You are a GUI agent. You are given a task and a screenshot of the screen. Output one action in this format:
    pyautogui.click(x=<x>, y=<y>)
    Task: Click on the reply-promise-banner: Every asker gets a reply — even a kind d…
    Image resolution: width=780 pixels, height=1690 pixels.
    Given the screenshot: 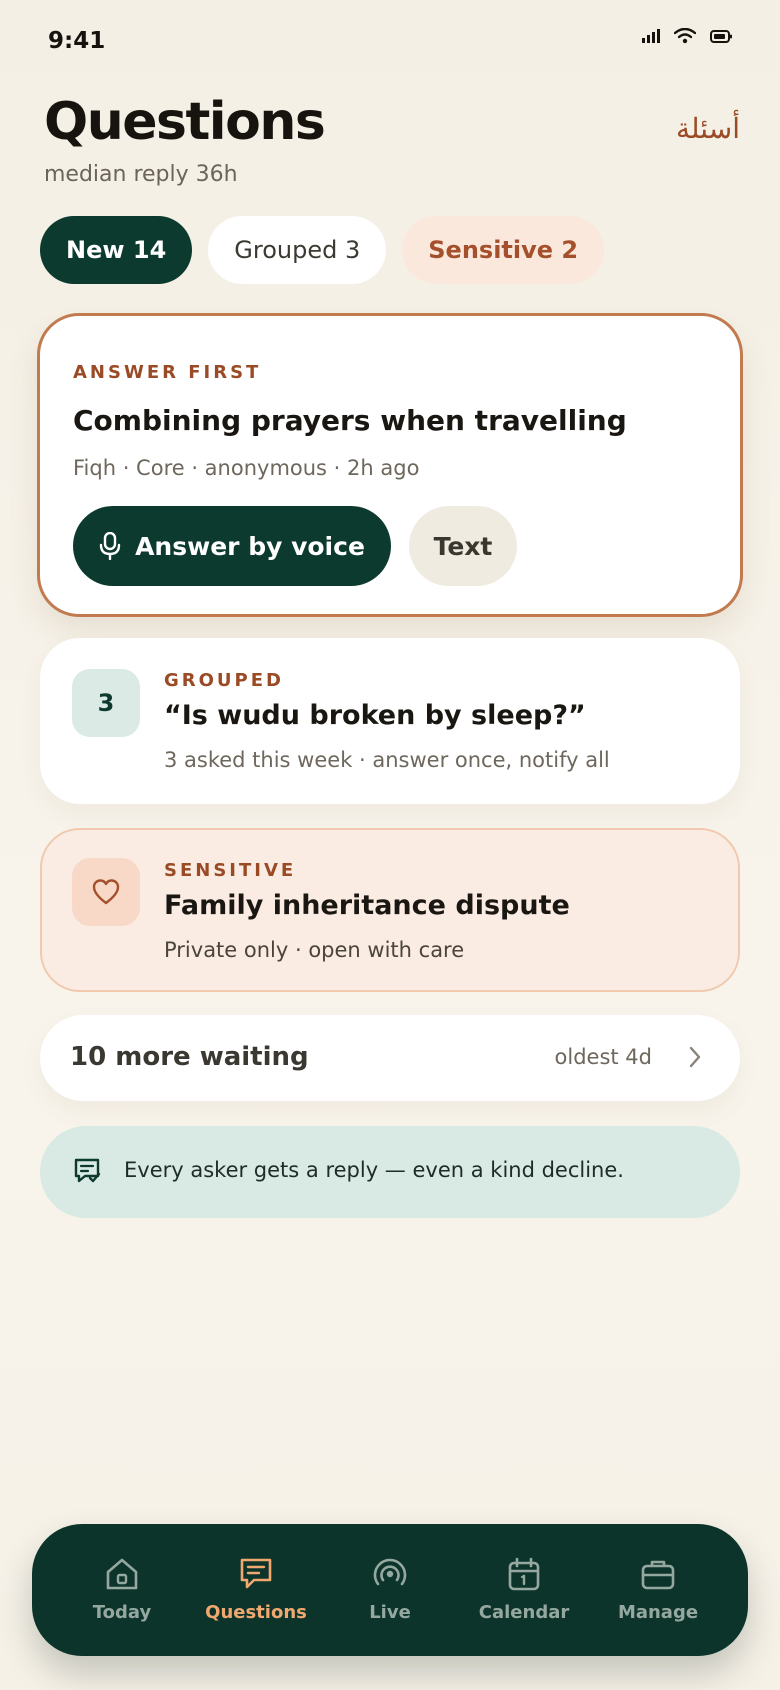 What is the action you would take?
    pyautogui.click(x=390, y=1172)
    